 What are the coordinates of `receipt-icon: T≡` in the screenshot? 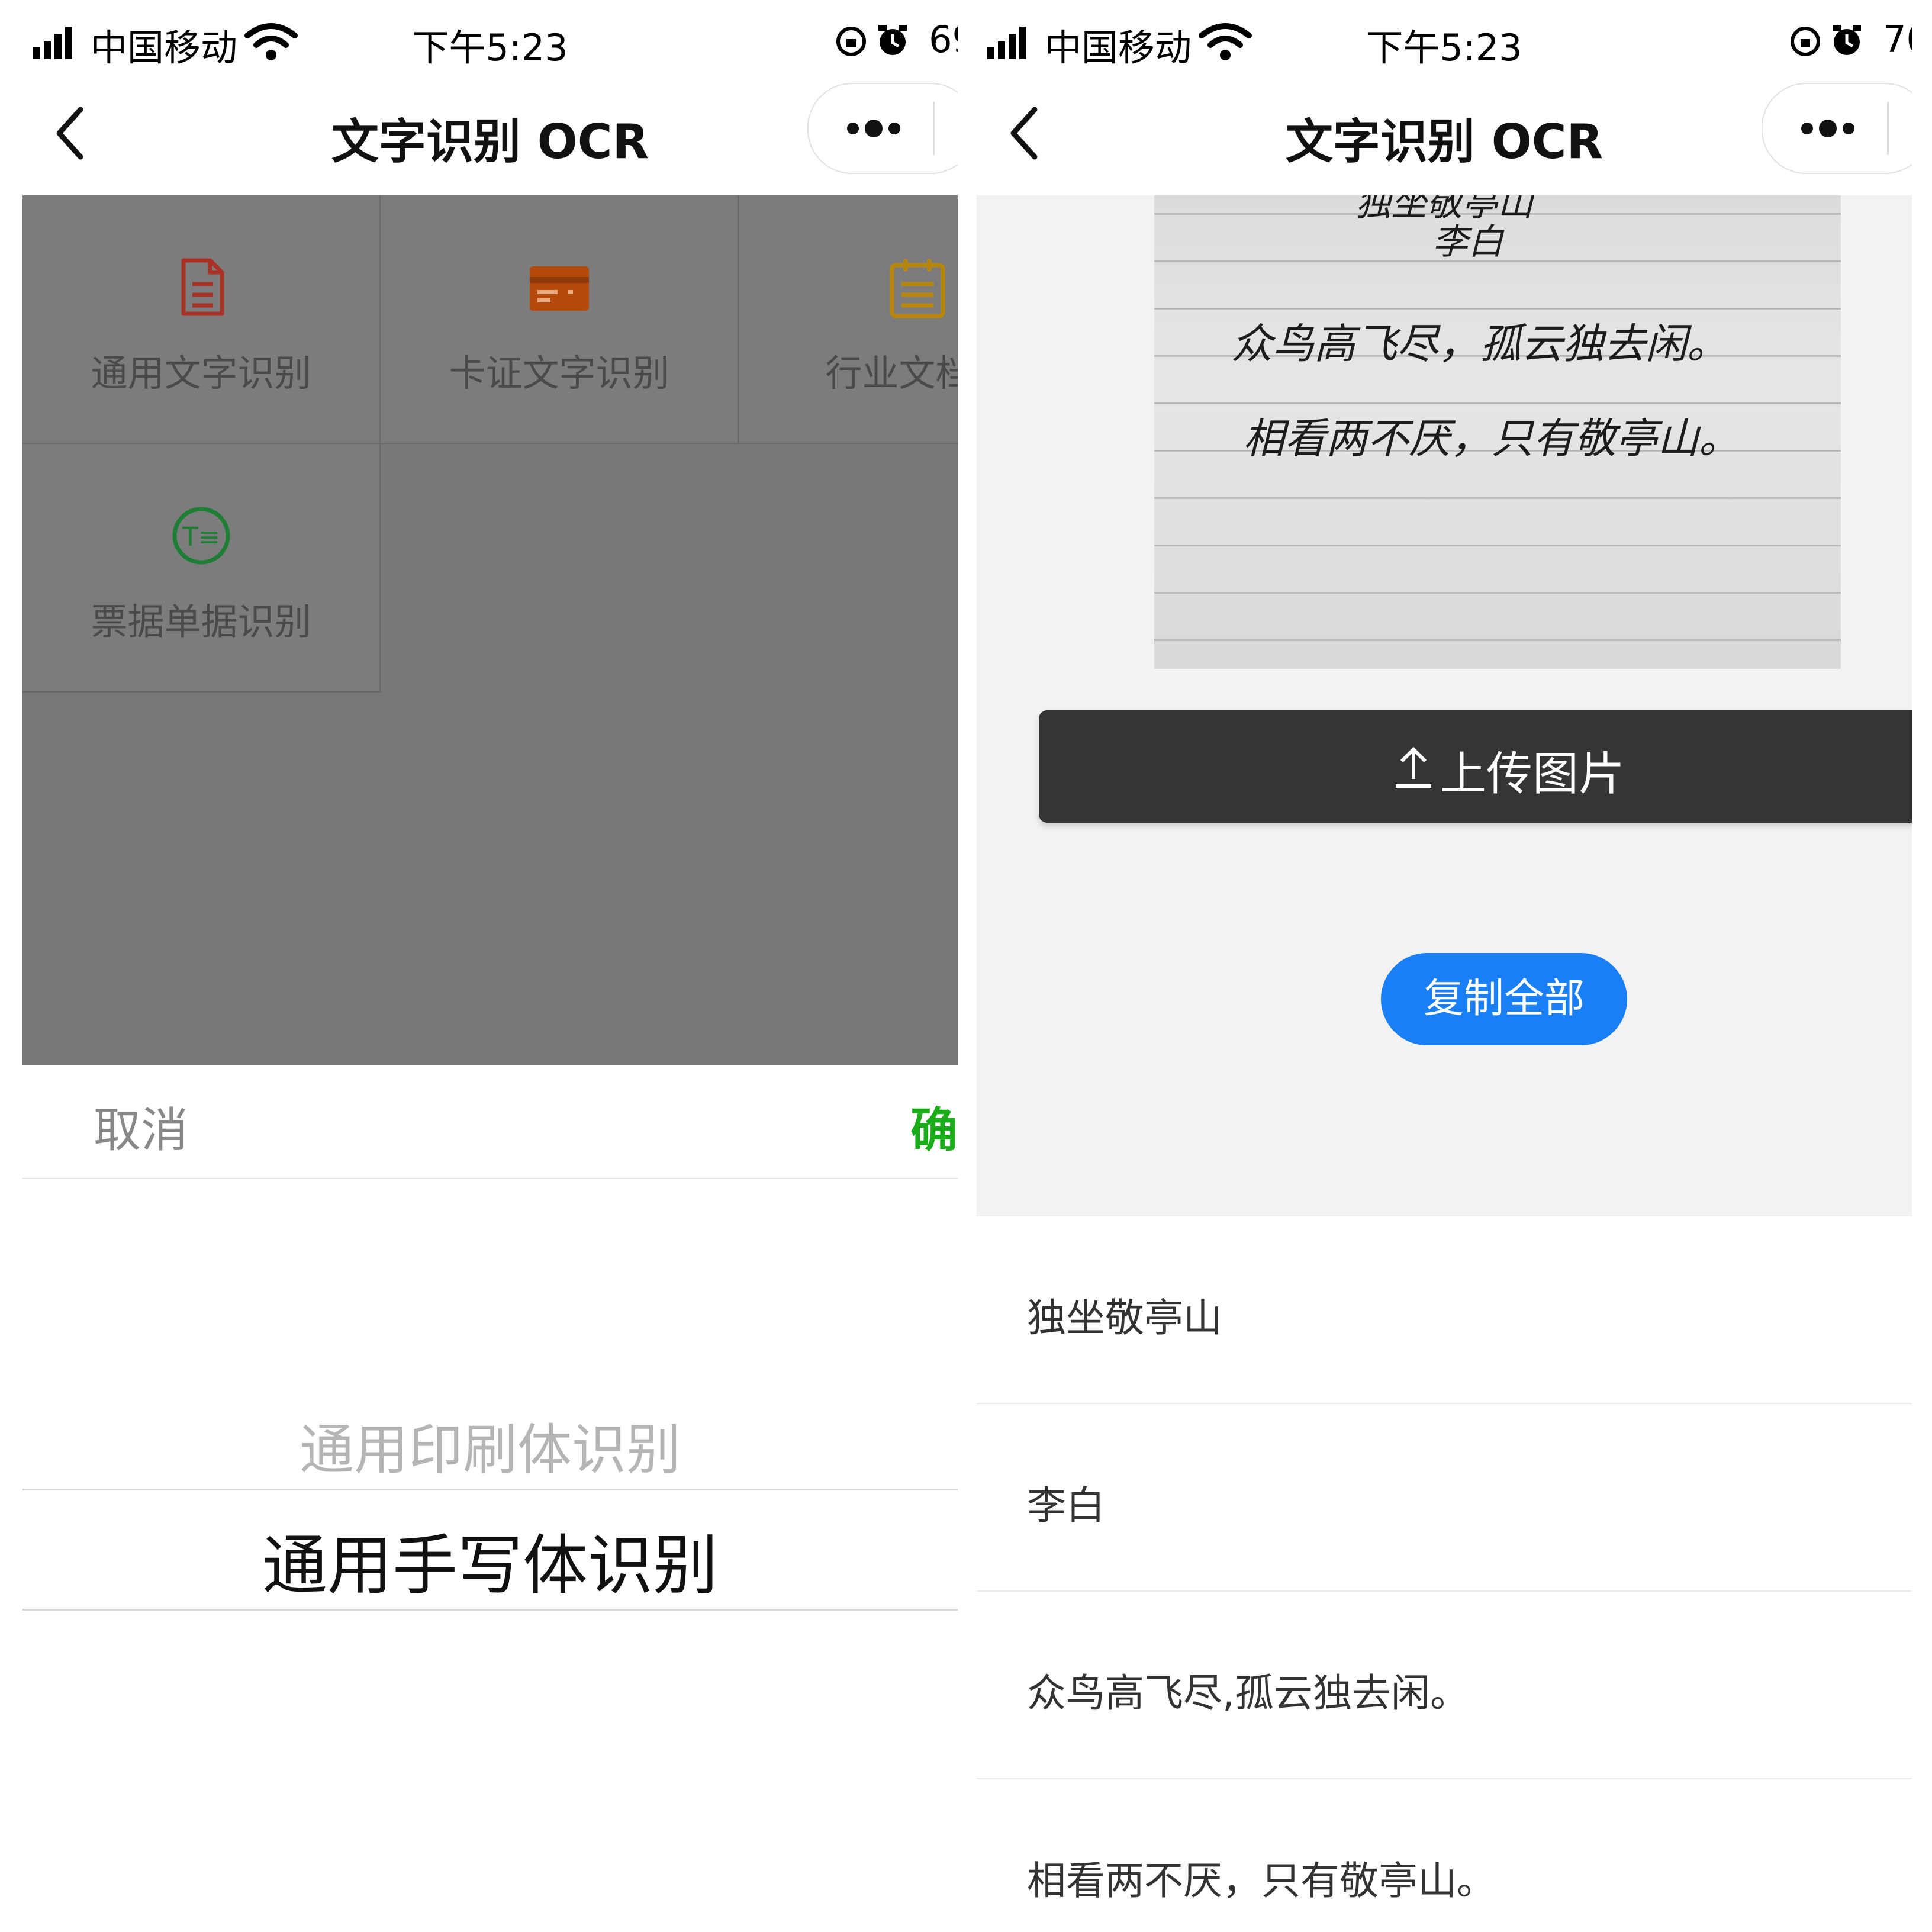 It's located at (201, 536).